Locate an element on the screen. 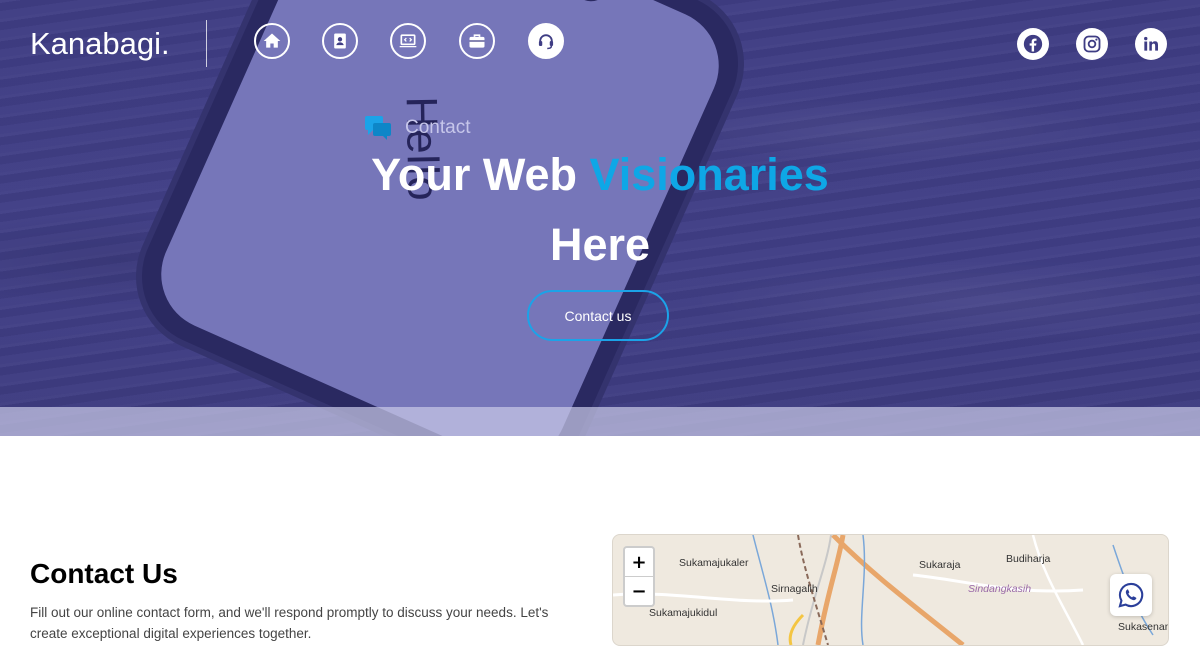 The width and height of the screenshot is (1200, 646). map-place-3: Sukamajukidul is located at coordinates (683, 613).